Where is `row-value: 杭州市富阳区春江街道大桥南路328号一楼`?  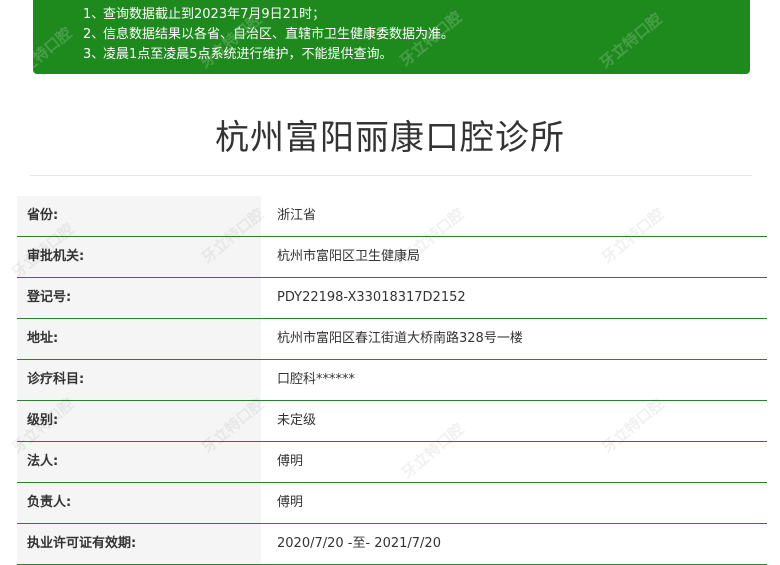
row-value: 杭州市富阳区春江街道大桥南路328号一楼 is located at coordinates (400, 338).